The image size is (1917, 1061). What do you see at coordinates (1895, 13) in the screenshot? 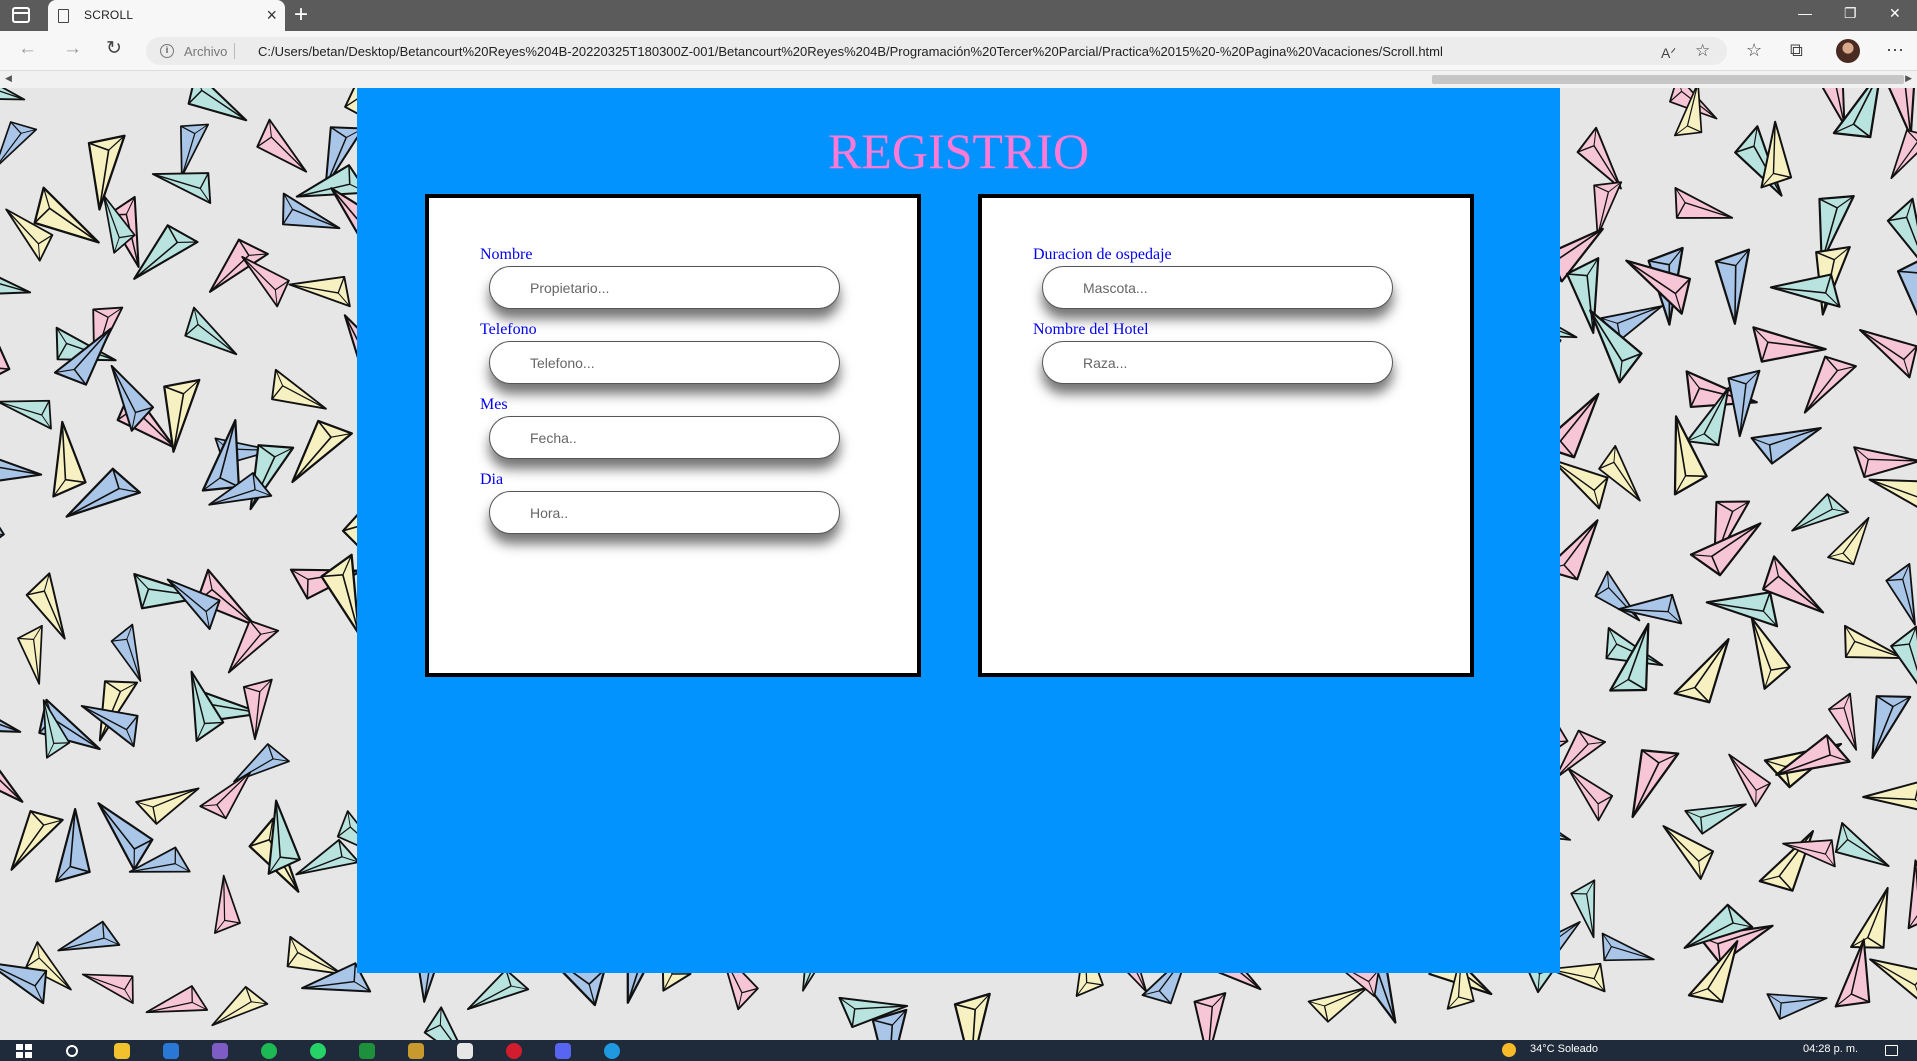
I see `close-window-icon: ✕` at bounding box center [1895, 13].